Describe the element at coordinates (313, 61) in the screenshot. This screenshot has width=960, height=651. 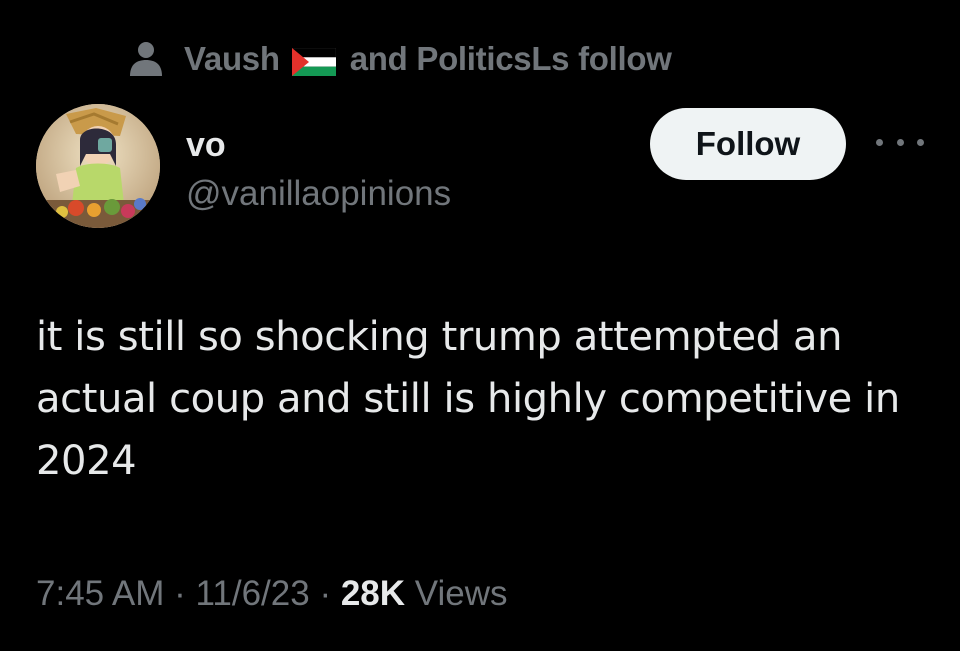
I see `palestine-flag-icon` at that location.